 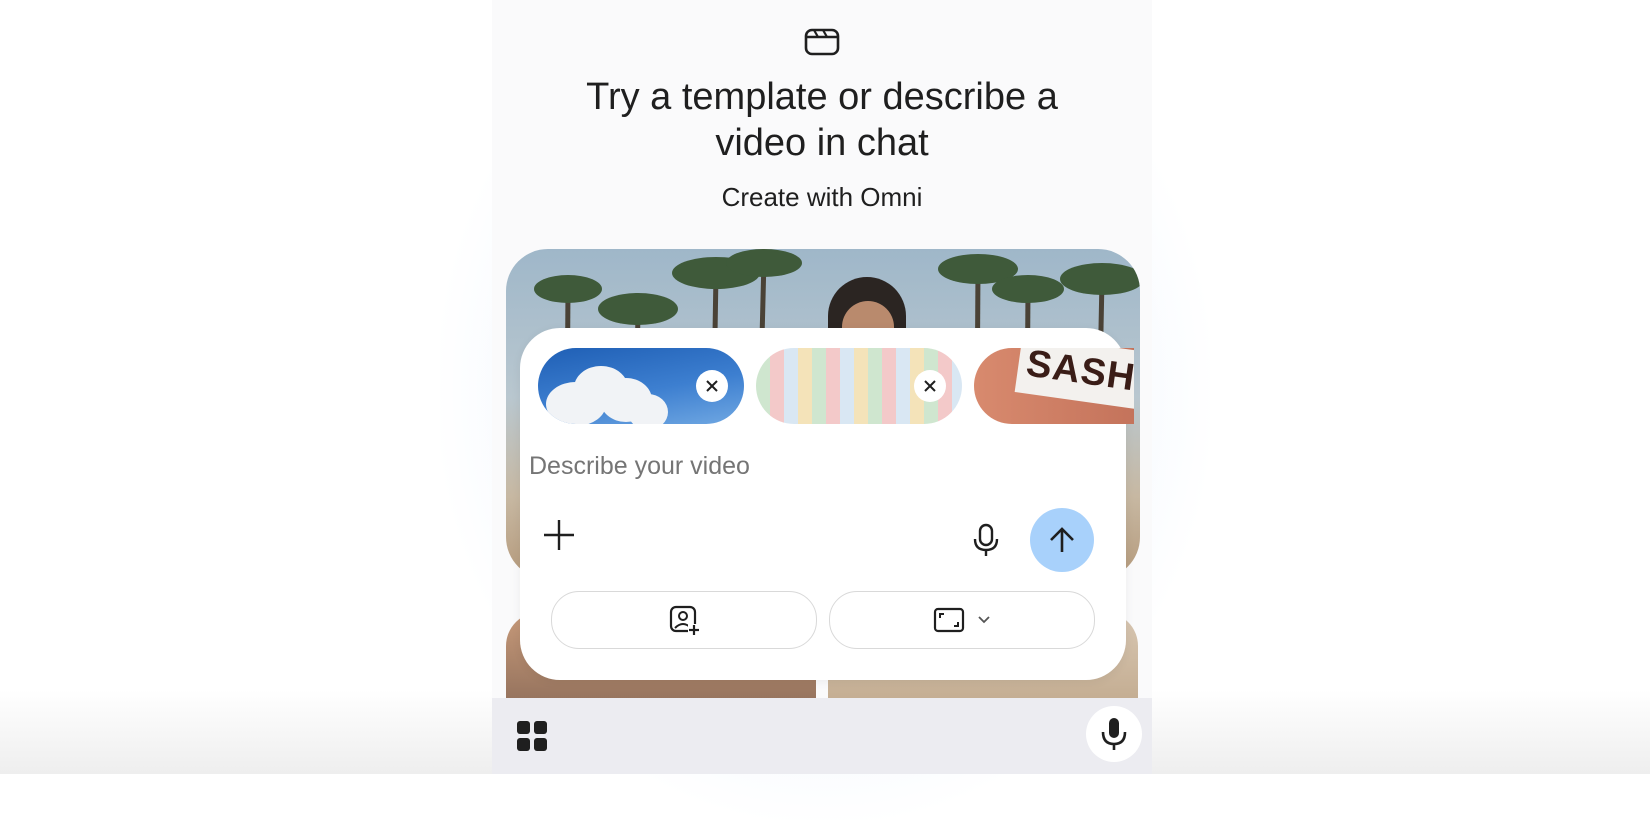 I want to click on attachment-street, so click(x=859, y=386).